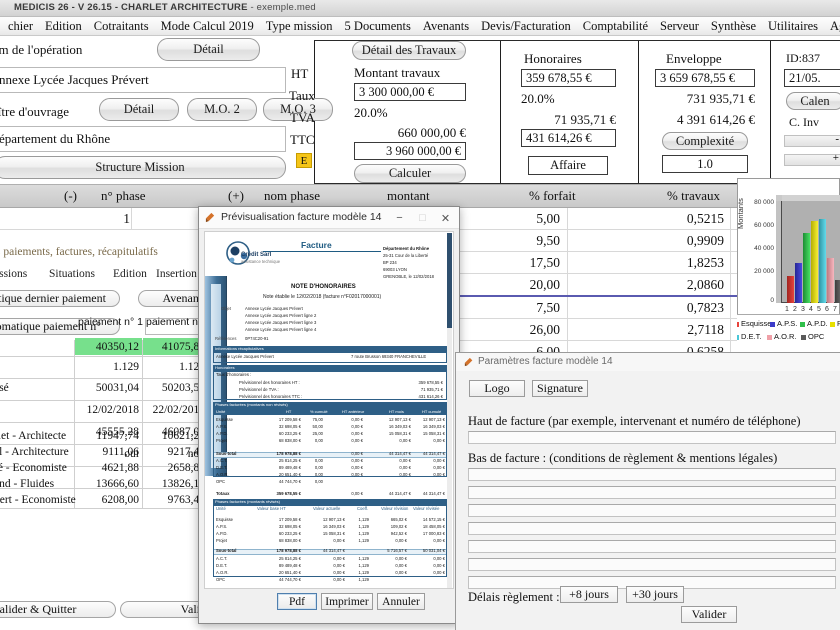 This screenshot has height=630, width=840. I want to click on menu-item-serveur: Serveur, so click(679, 26).